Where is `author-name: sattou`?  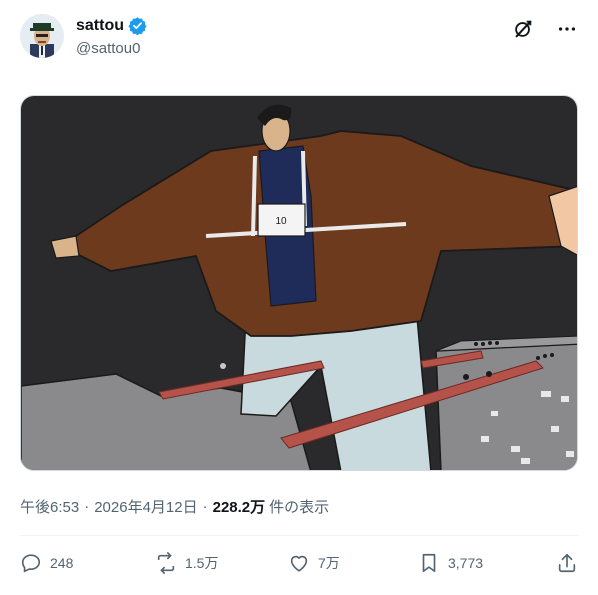 author-name: sattou is located at coordinates (100, 26).